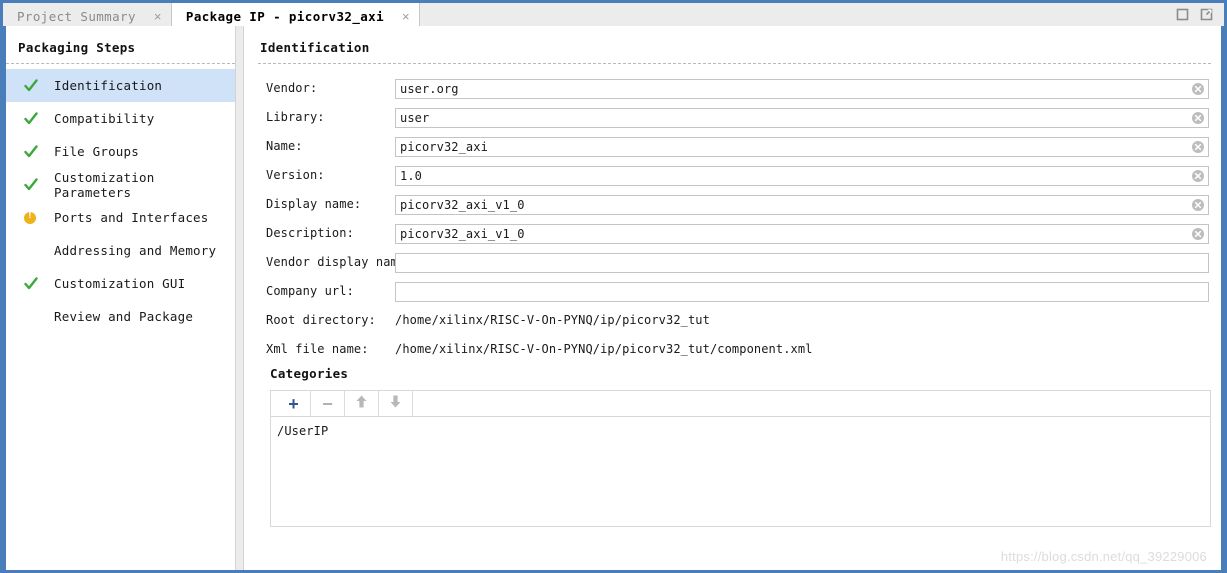 This screenshot has height=573, width=1227. What do you see at coordinates (108, 85) in the screenshot?
I see `sidebar-item-label: Identification` at bounding box center [108, 85].